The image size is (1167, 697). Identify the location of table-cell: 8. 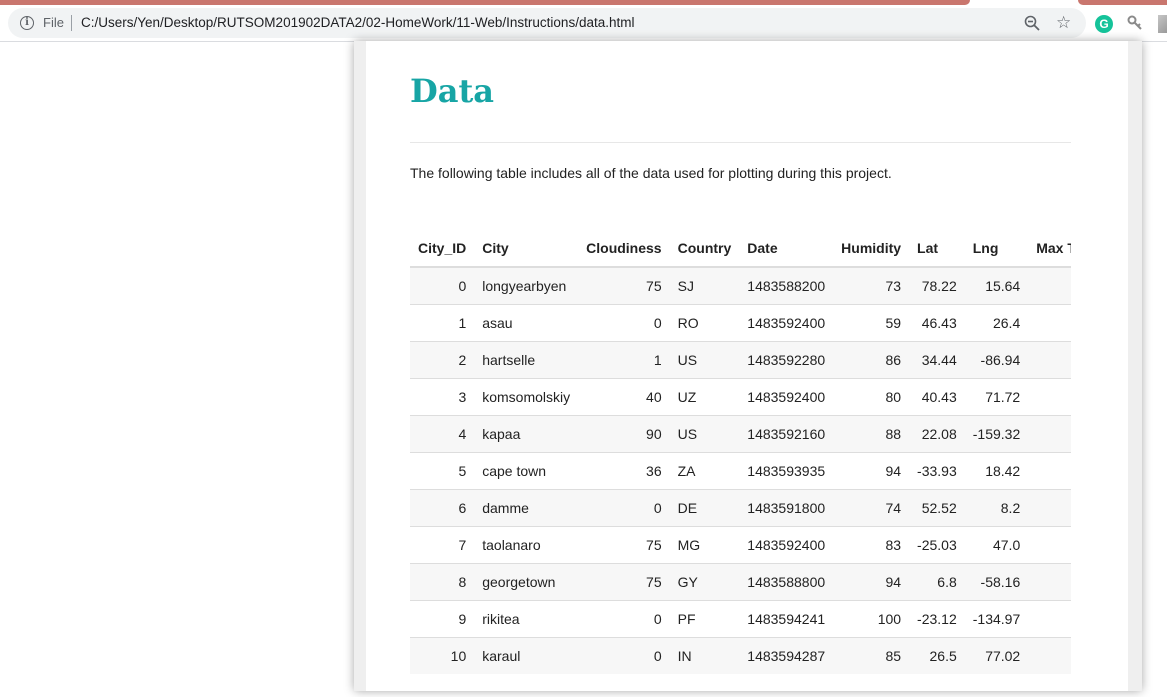
(442, 581).